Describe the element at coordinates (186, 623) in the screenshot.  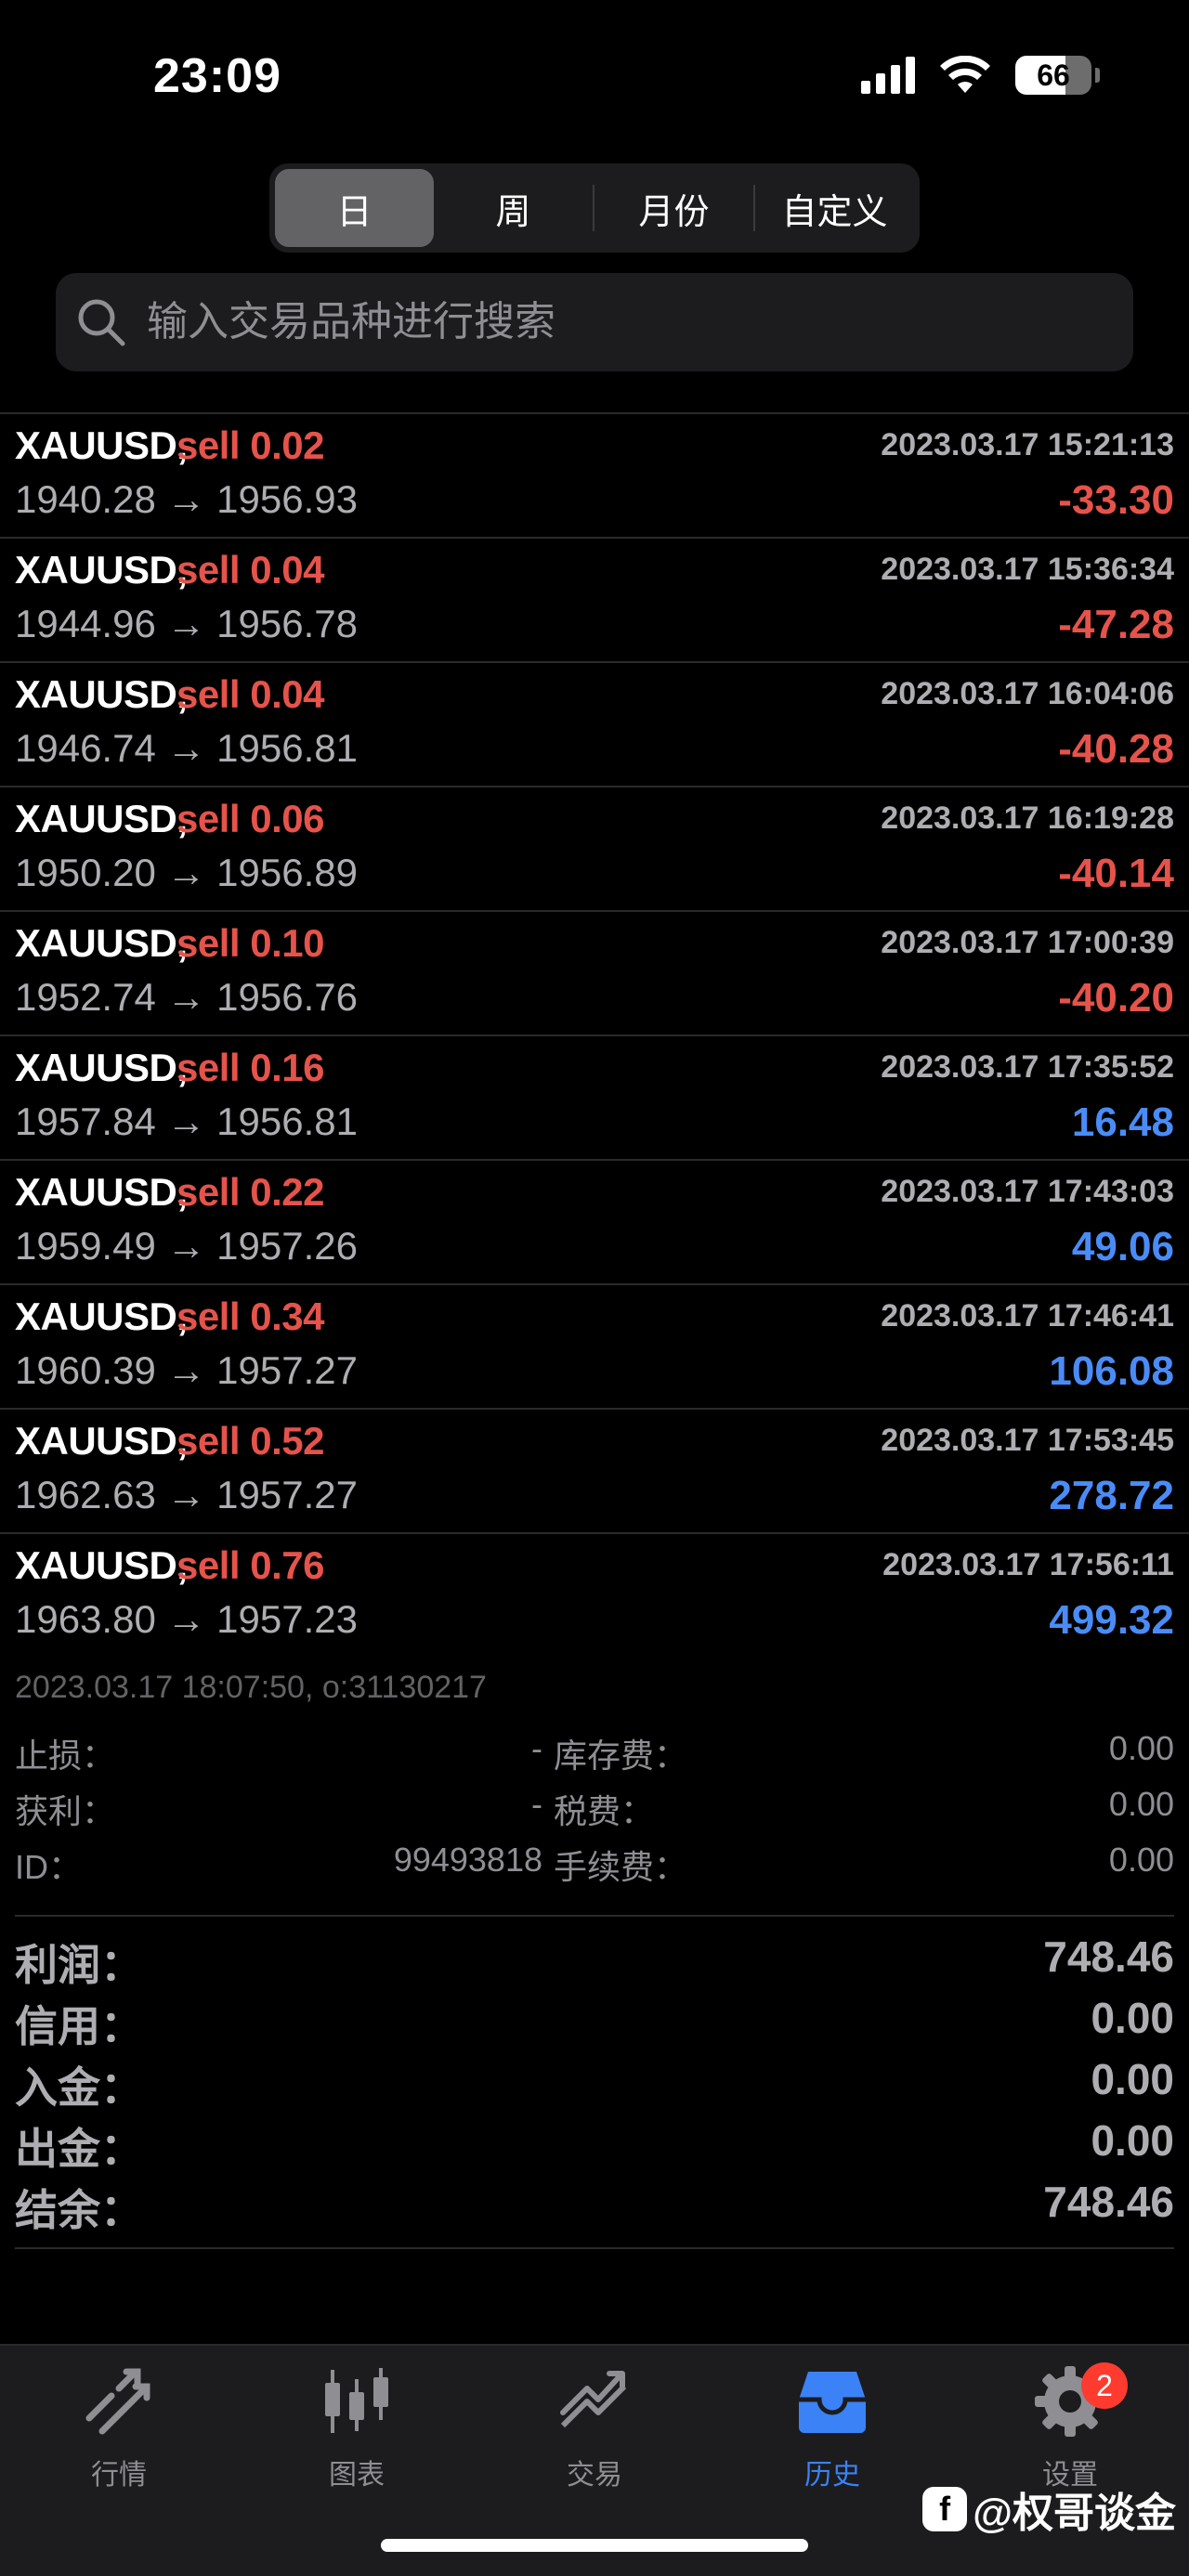
I see `trade-prices: 1944.96 → 1956.78` at that location.